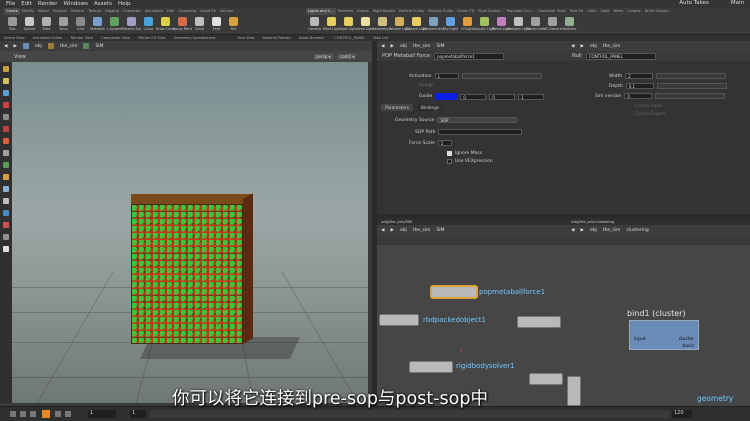 This screenshot has width=750, height=421. What do you see at coordinates (440, 230) in the screenshot?
I see `net1-path-sim: SIM` at bounding box center [440, 230].